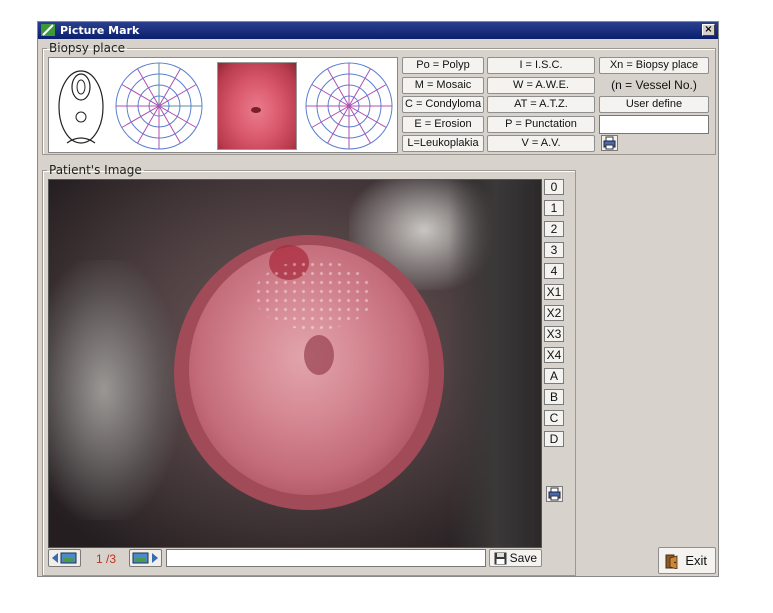 The height and width of the screenshot is (613, 773). What do you see at coordinates (106, 559) in the screenshot?
I see `page-indicator: 1 /3` at bounding box center [106, 559].